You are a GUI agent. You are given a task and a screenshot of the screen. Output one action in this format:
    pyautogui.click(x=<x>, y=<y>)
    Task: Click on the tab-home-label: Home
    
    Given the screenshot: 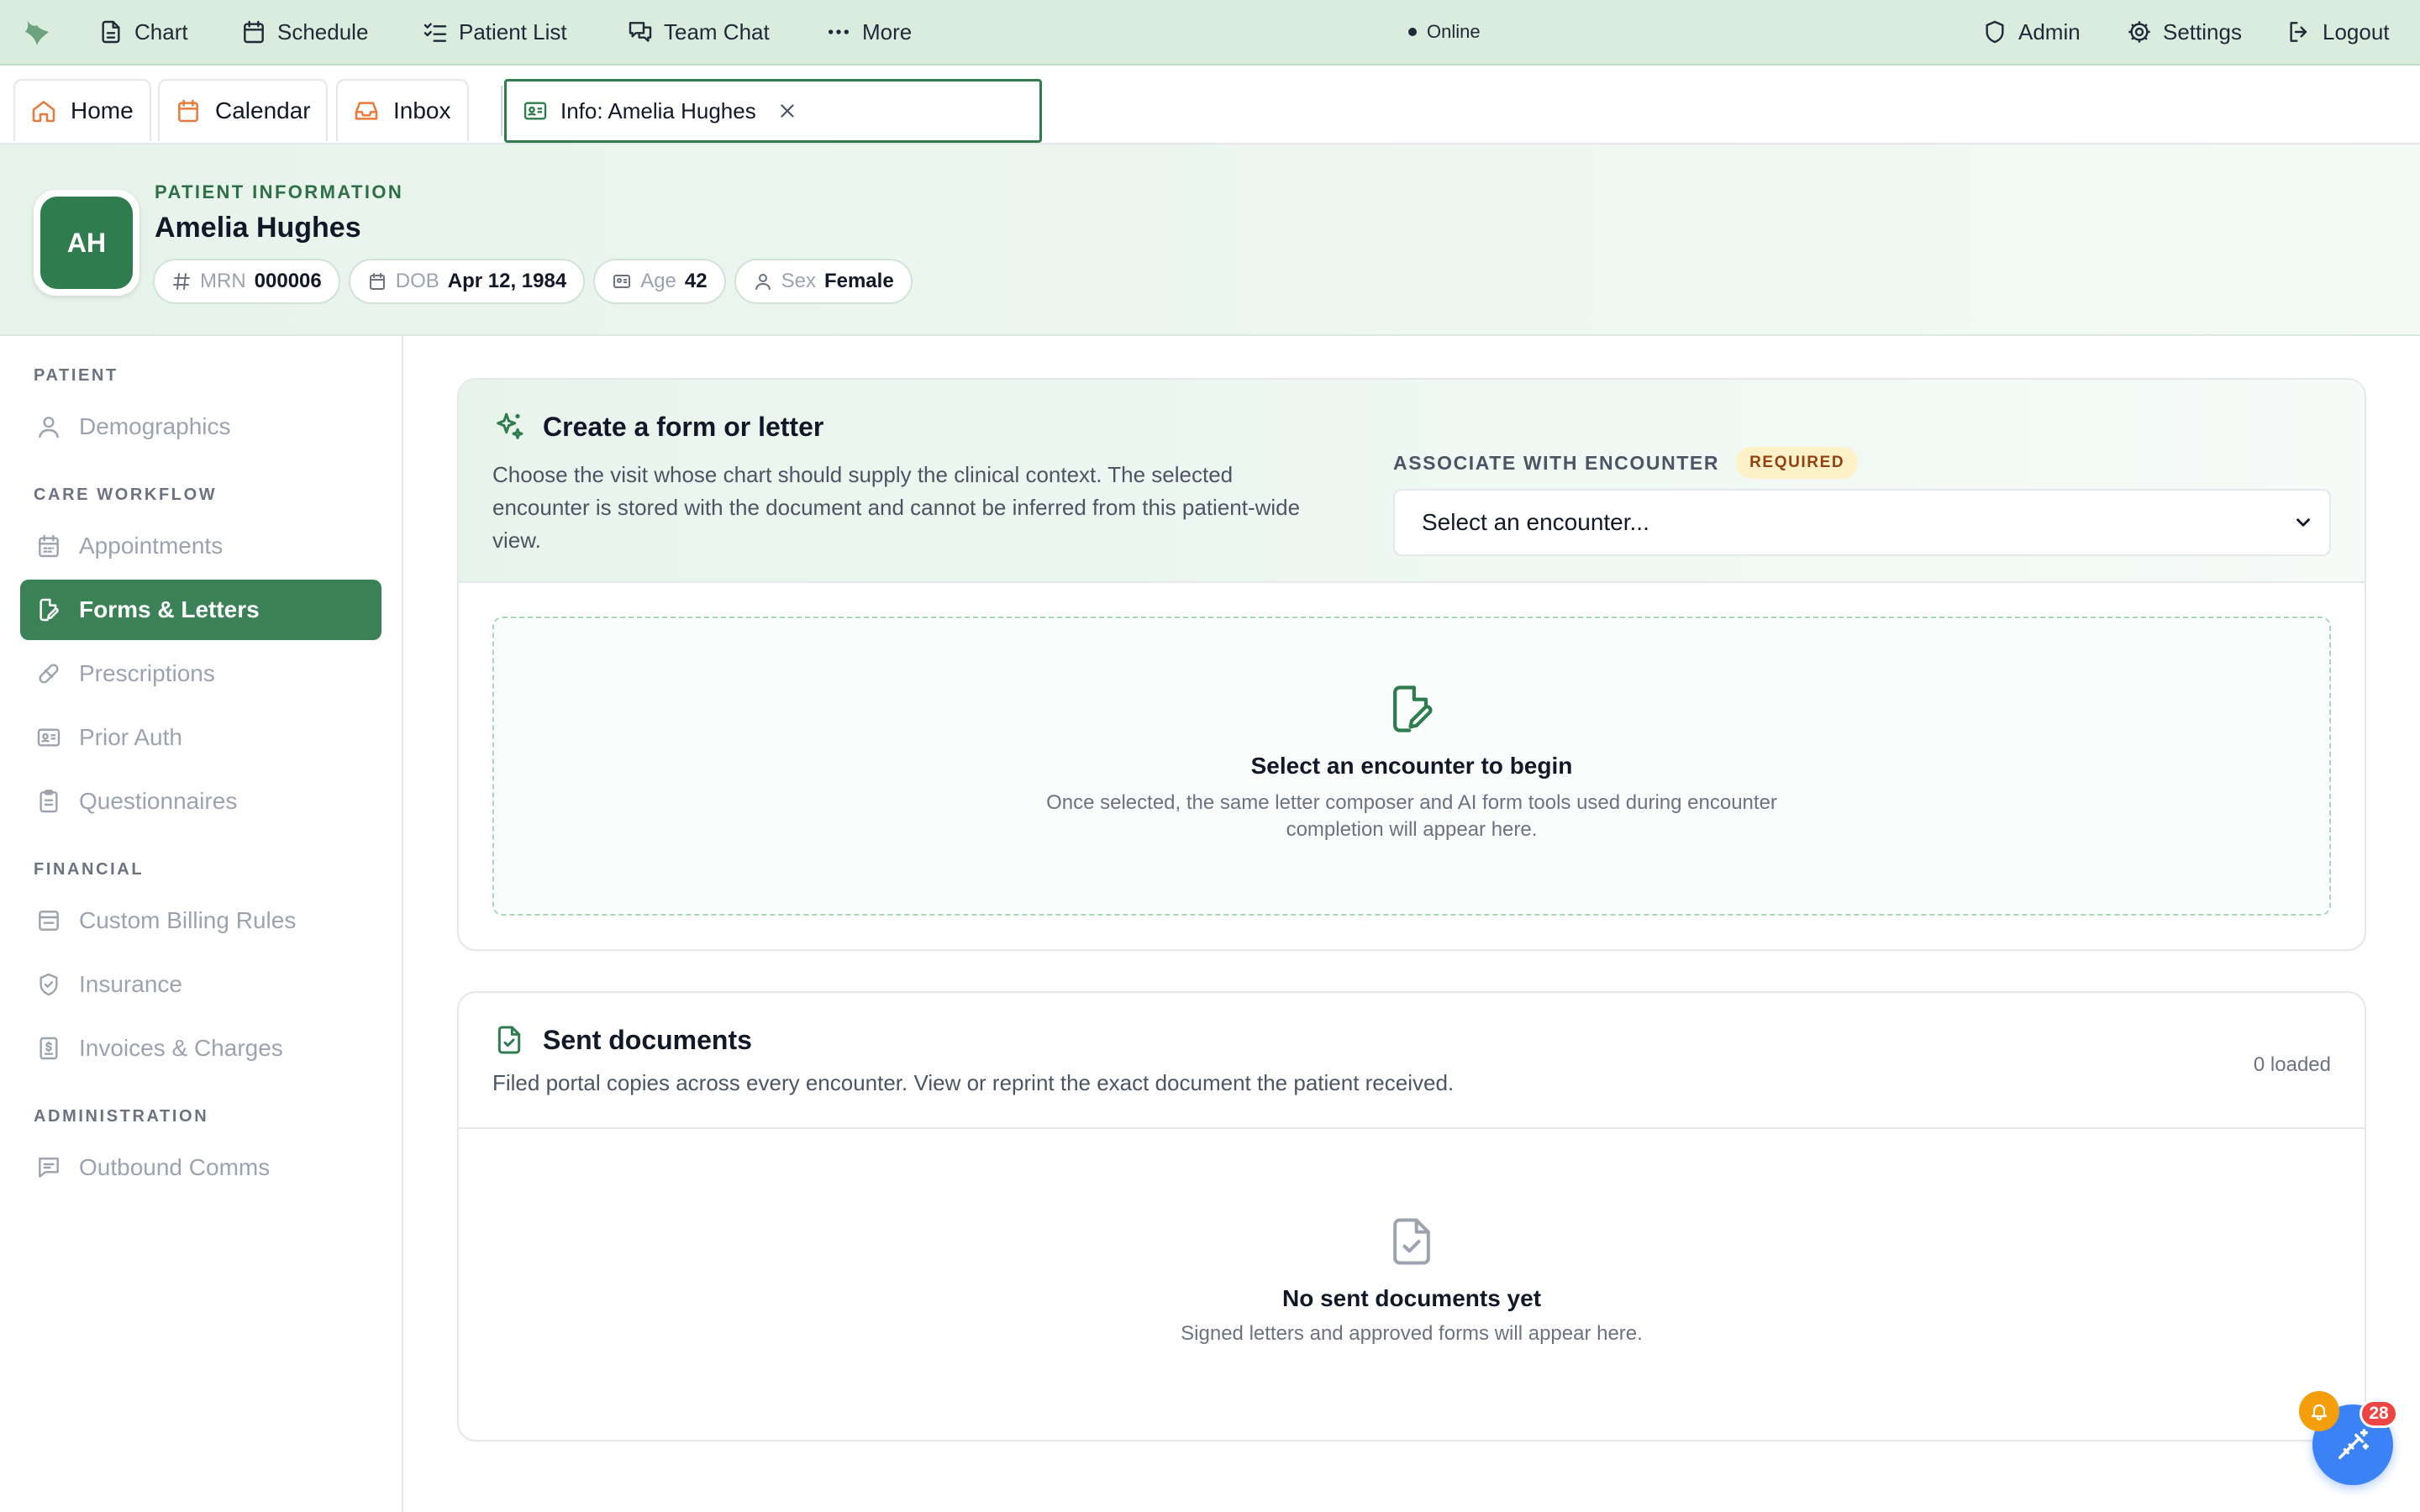 What is the action you would take?
    pyautogui.click(x=102, y=110)
    